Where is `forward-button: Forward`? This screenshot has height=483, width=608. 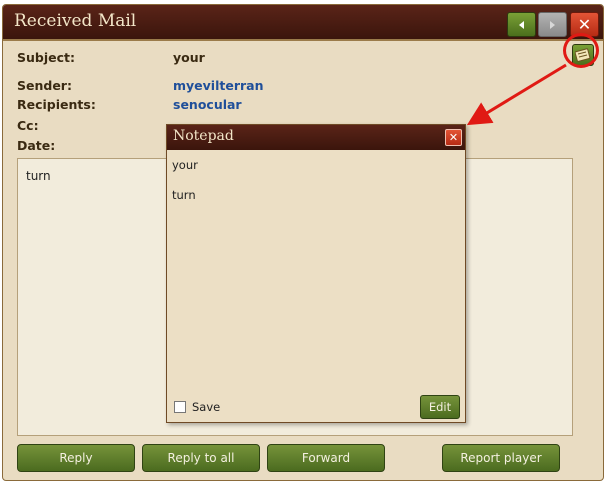 forward-button: Forward is located at coordinates (326, 458).